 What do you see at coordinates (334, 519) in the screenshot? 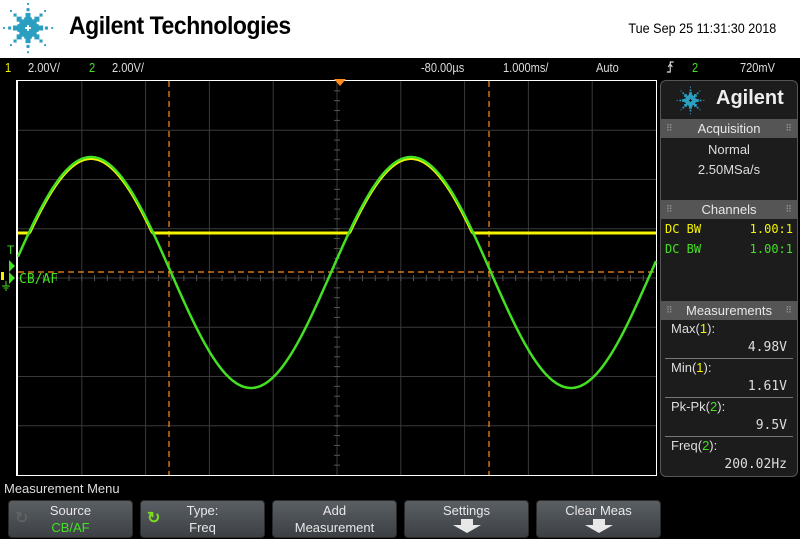
I see `add-measurement-softkey: Add Measurement` at bounding box center [334, 519].